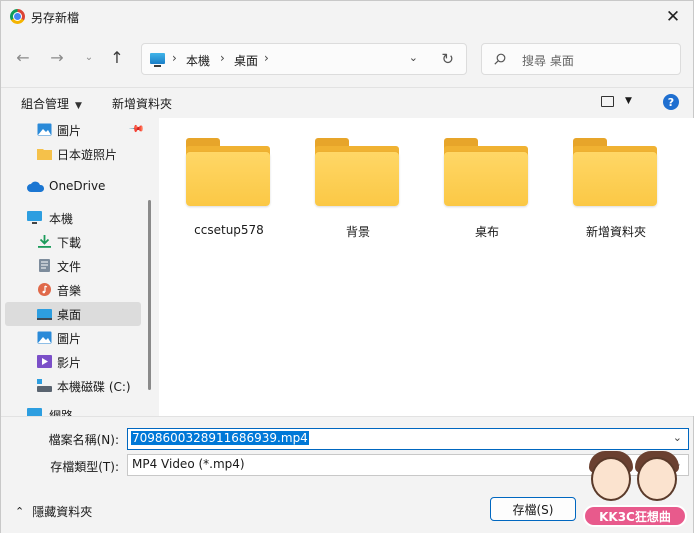  I want to click on sidebar-item-label: 本機磁碟 (C:), so click(94, 386).